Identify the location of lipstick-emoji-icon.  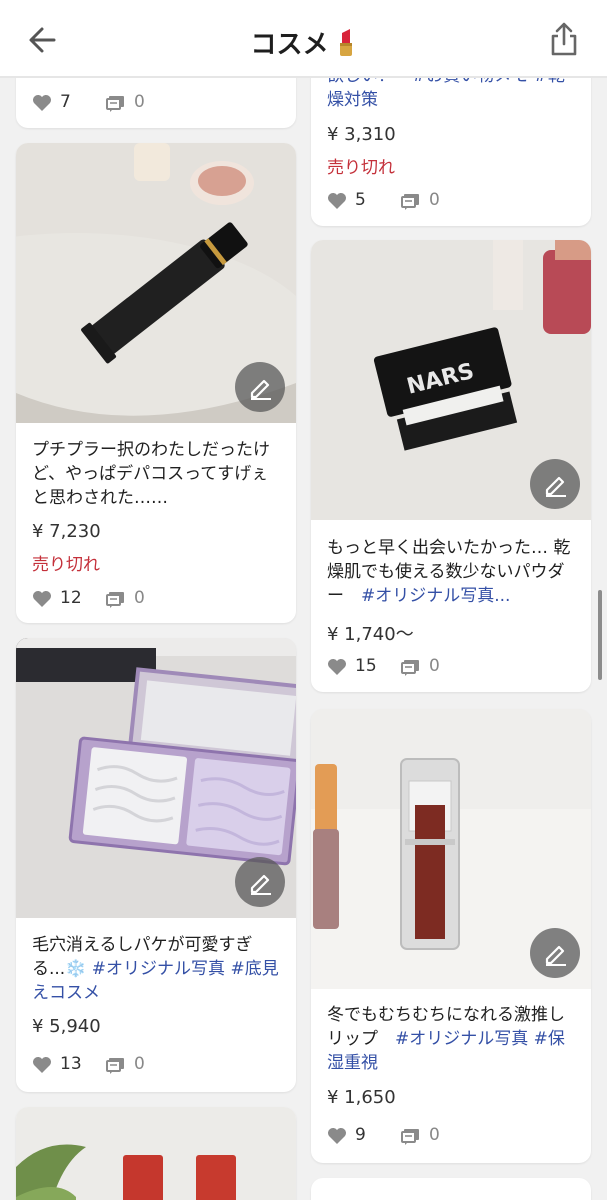
(345, 42).